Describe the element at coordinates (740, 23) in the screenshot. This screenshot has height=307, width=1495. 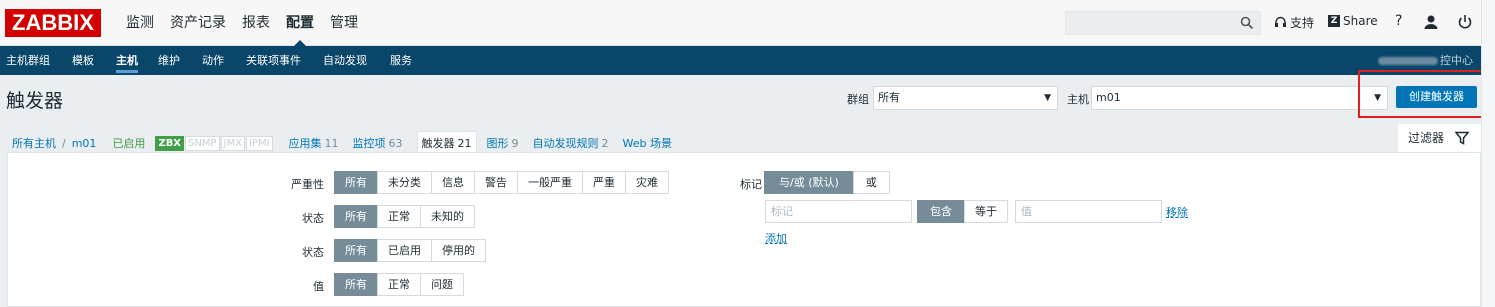
I see `top-header: ZABBIX 监测 资产记录 报表 配置 管理 支持 Z Share ?` at that location.